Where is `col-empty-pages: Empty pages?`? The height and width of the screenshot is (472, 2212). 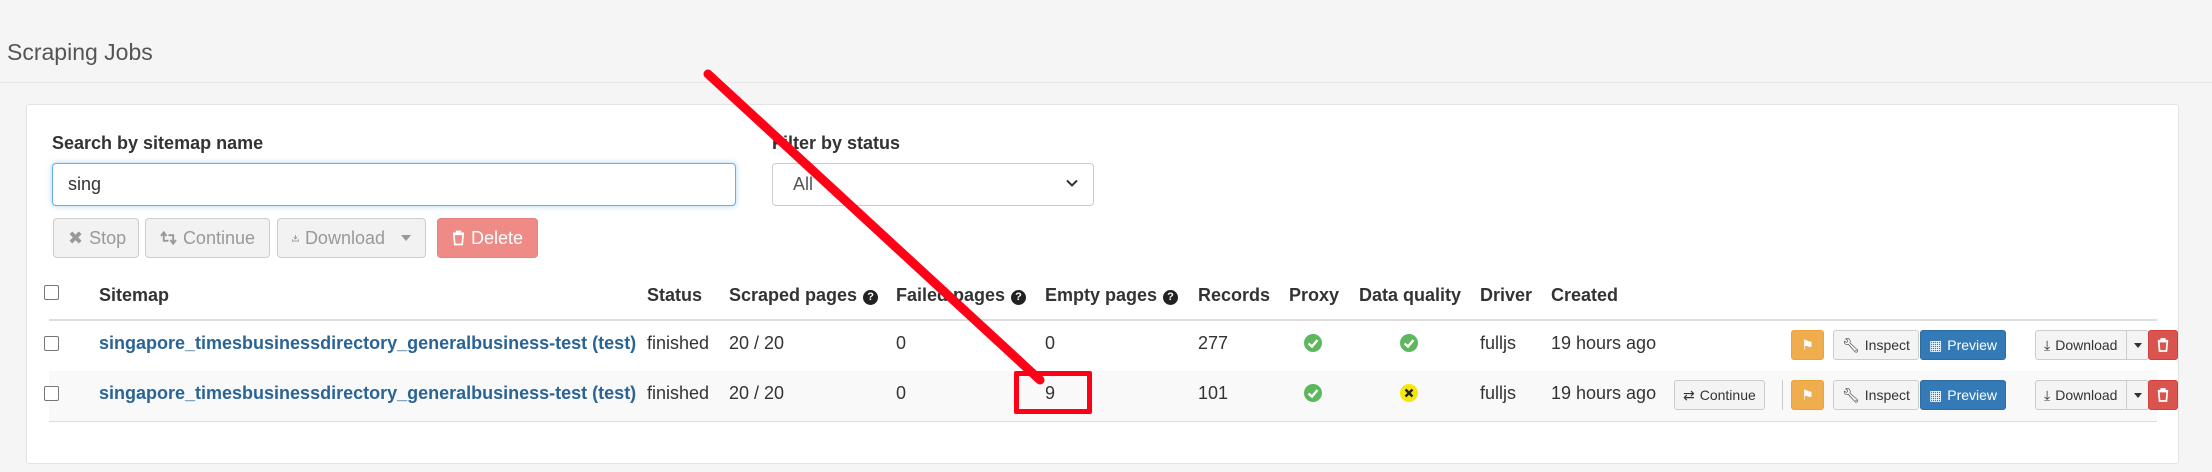
col-empty-pages: Empty pages? is located at coordinates (1112, 295).